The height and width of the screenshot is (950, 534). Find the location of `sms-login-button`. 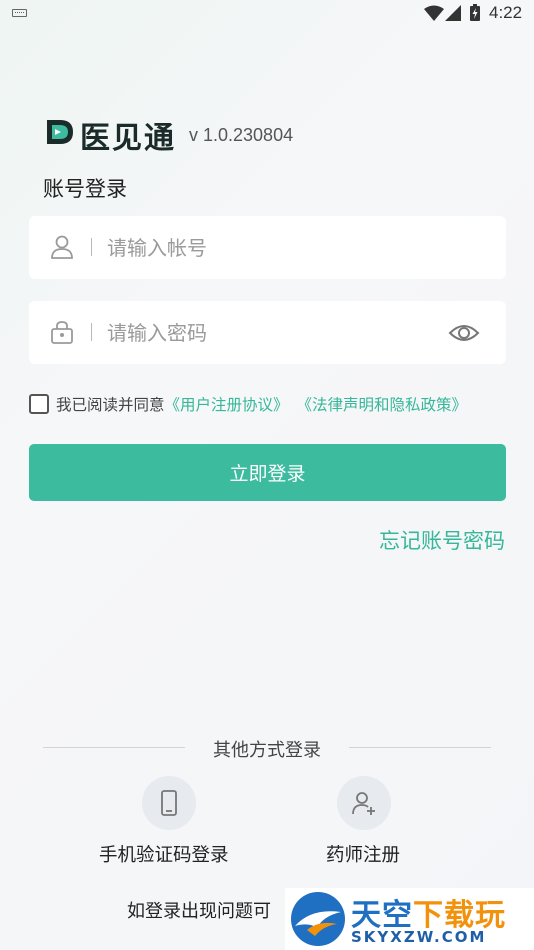

sms-login-button is located at coordinates (169, 803).